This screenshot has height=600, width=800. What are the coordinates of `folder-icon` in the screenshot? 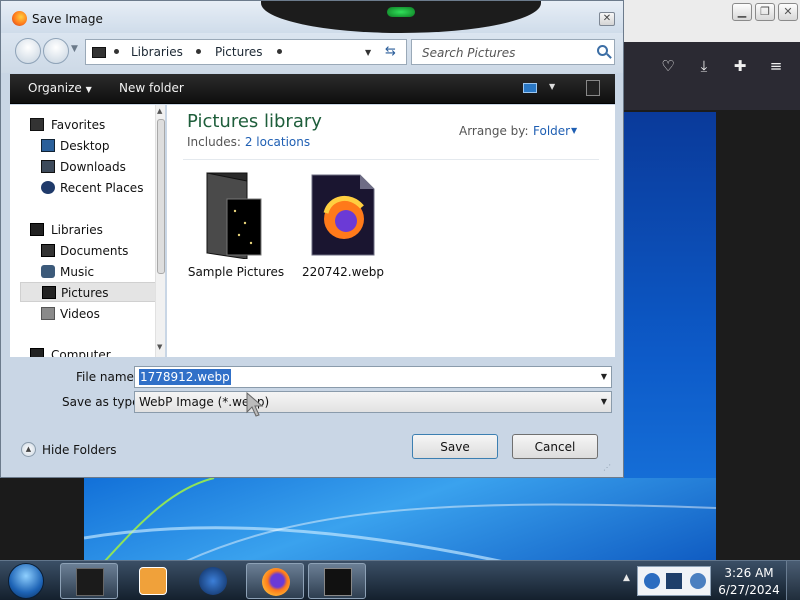 It's located at (234, 215).